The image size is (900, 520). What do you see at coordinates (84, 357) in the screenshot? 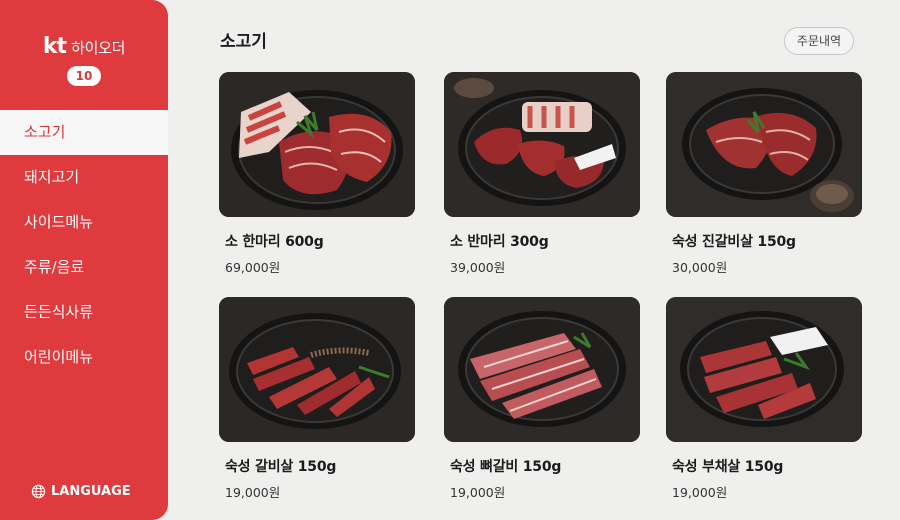
I see `sidebar-item-kids-menu: 어린이메뉴` at bounding box center [84, 357].